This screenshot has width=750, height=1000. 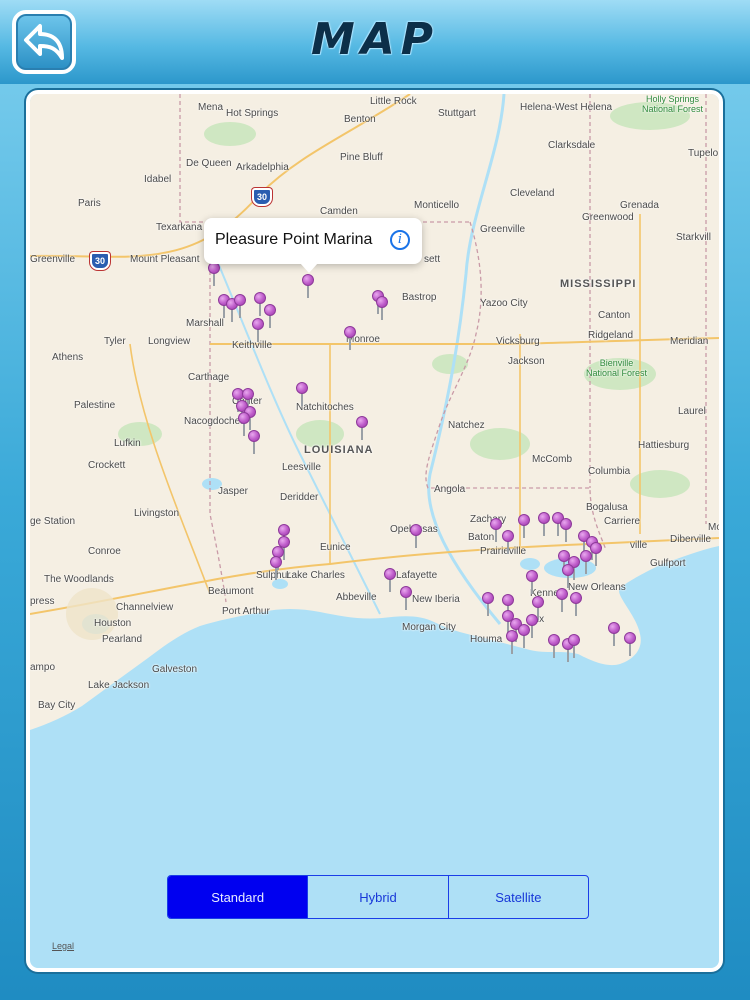 I want to click on pin-callout: Pleasure Point Marina i, so click(x=313, y=245).